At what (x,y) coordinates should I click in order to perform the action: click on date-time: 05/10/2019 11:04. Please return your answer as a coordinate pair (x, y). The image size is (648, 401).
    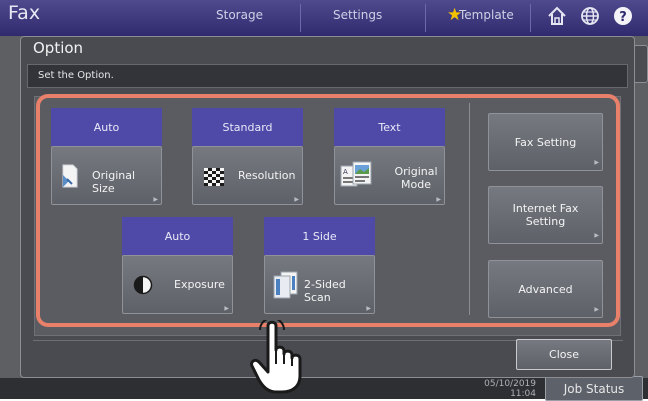
    Looking at the image, I should click on (496, 389).